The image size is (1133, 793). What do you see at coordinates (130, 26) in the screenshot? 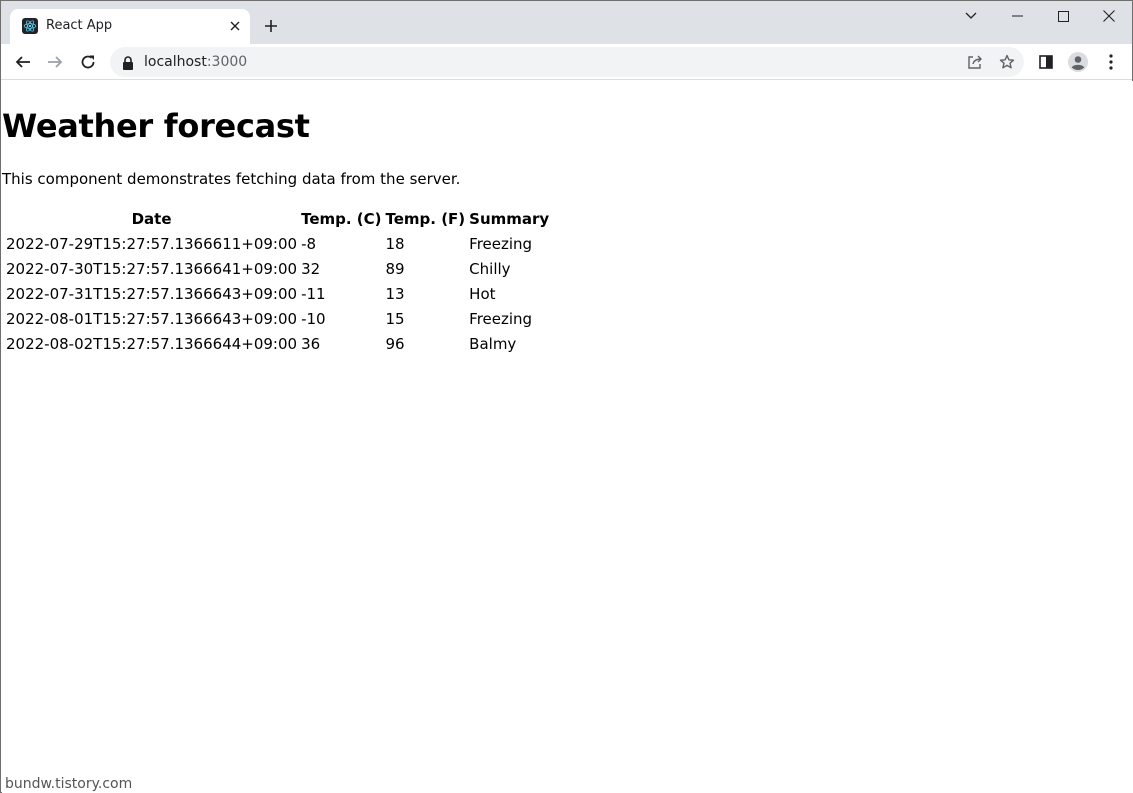
I see `tab-react-app: React App` at bounding box center [130, 26].